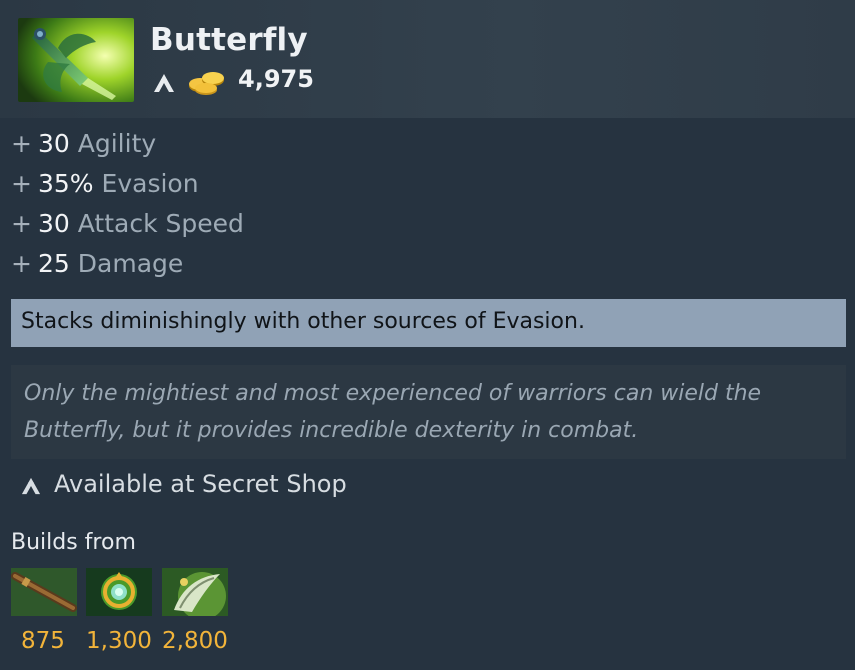 This screenshot has width=855, height=670. I want to click on component-price: 875, so click(43, 641).